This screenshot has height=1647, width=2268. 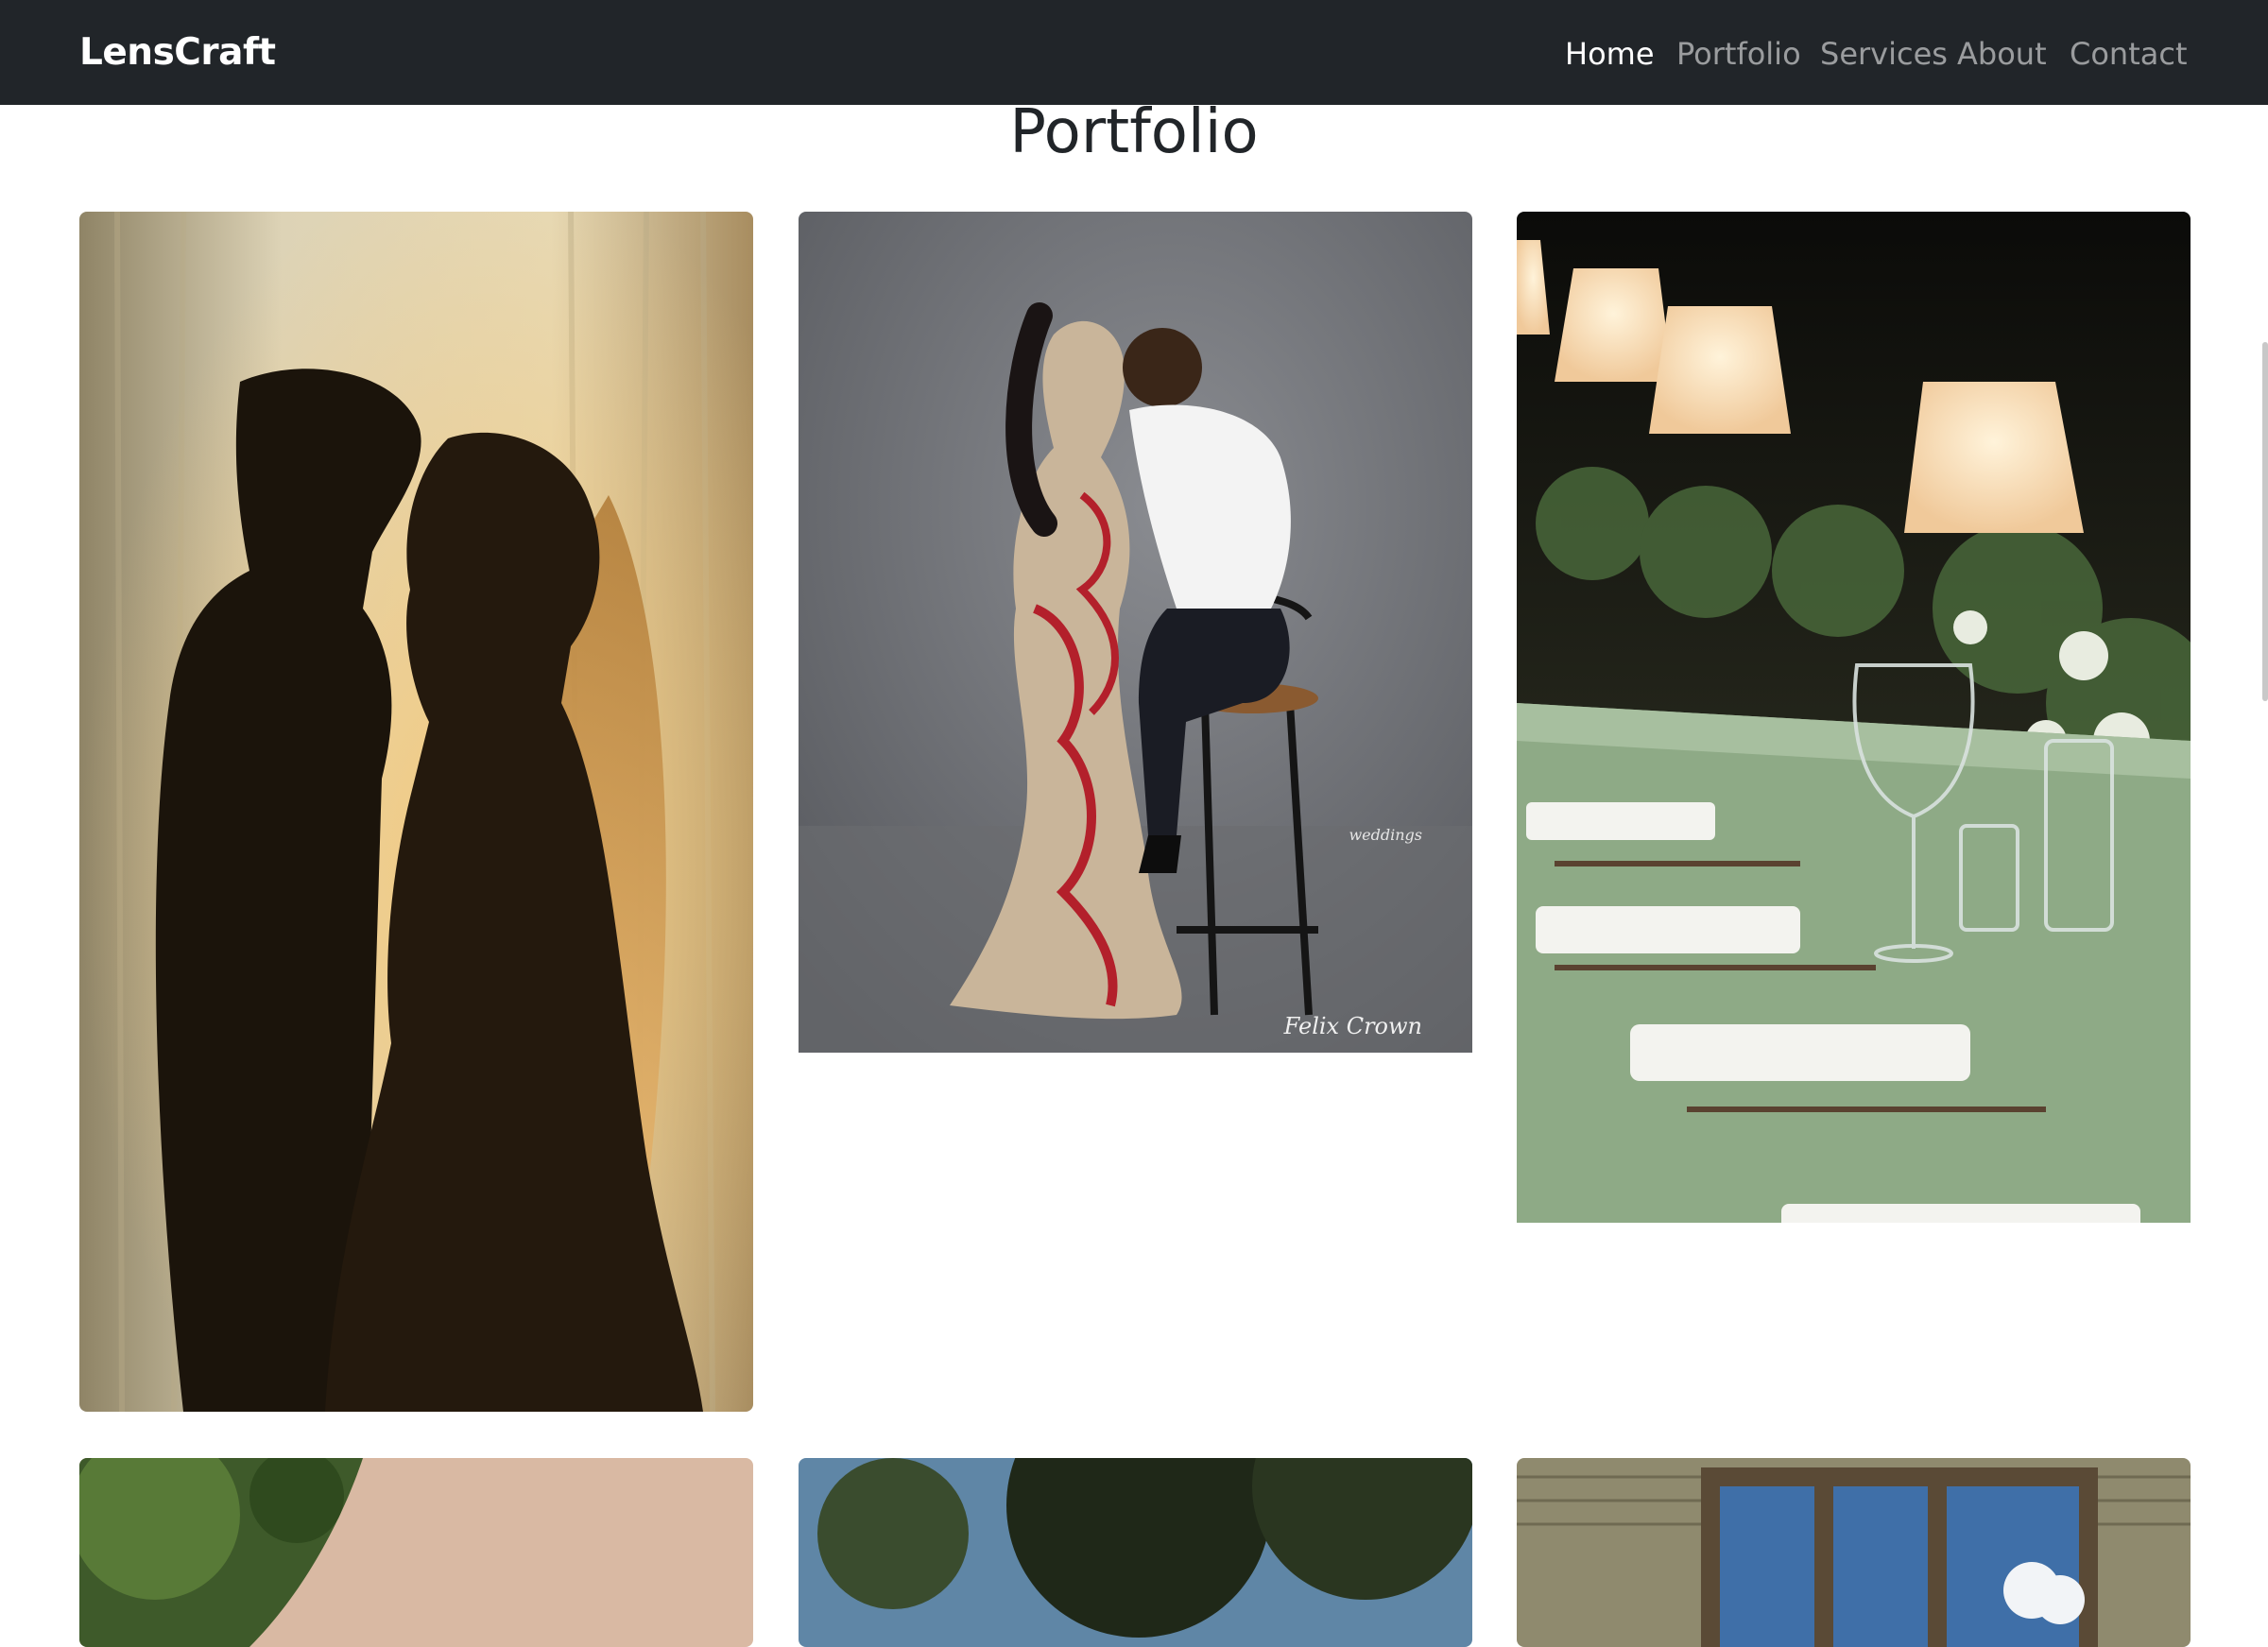 I want to click on portfolio-photo-outdoor-trees, so click(x=1135, y=1552).